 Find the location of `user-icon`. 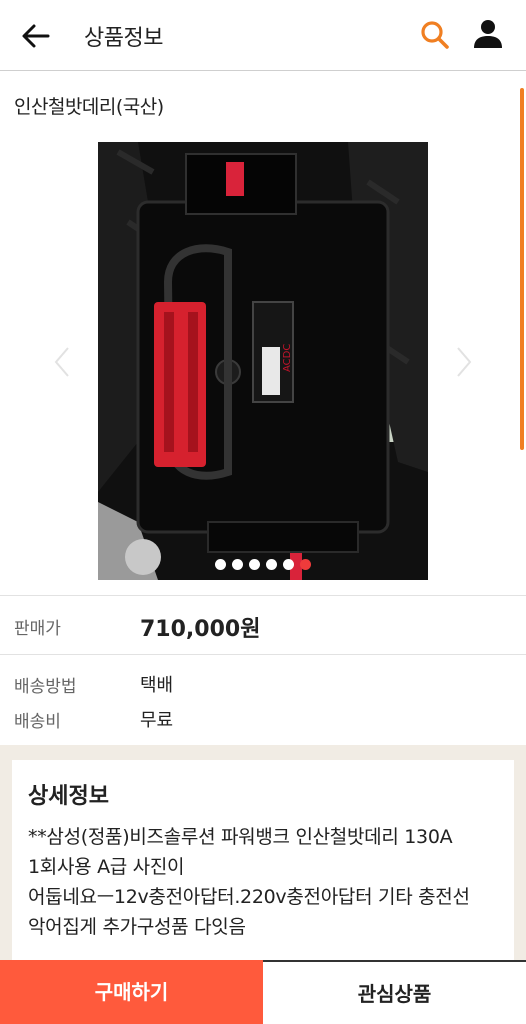

user-icon is located at coordinates (488, 34).